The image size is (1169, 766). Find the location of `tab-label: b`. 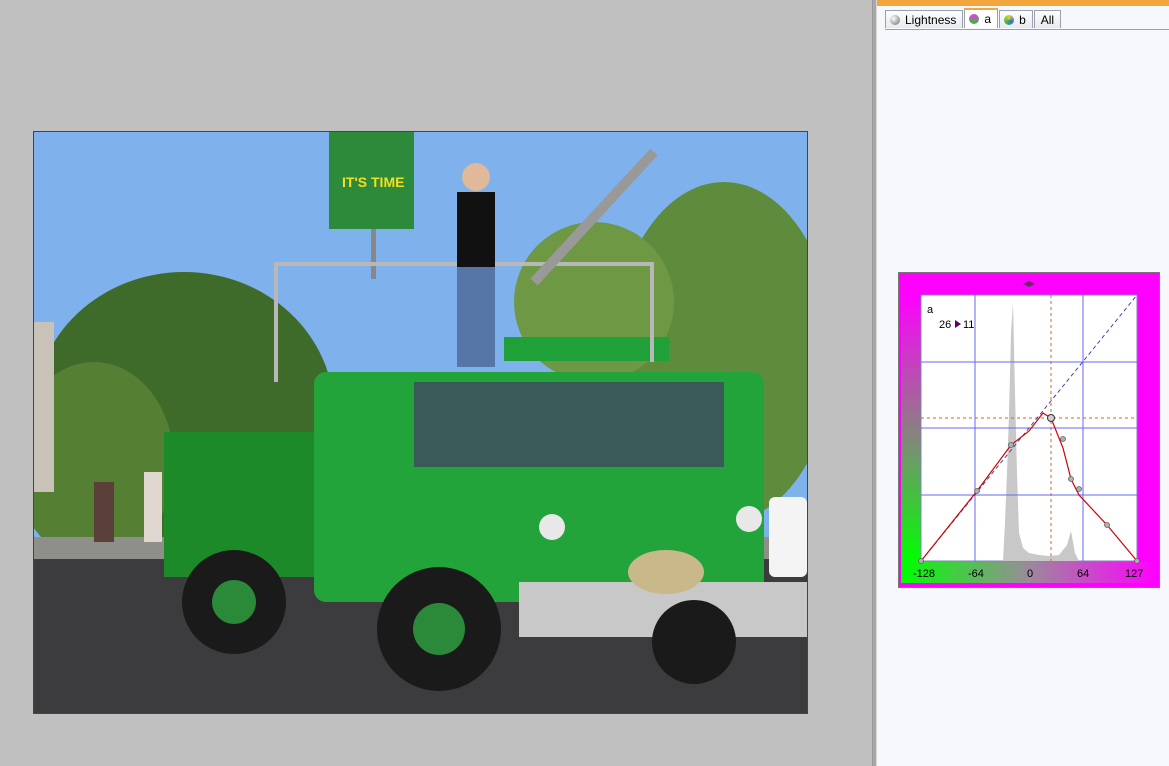

tab-label: b is located at coordinates (1022, 19).